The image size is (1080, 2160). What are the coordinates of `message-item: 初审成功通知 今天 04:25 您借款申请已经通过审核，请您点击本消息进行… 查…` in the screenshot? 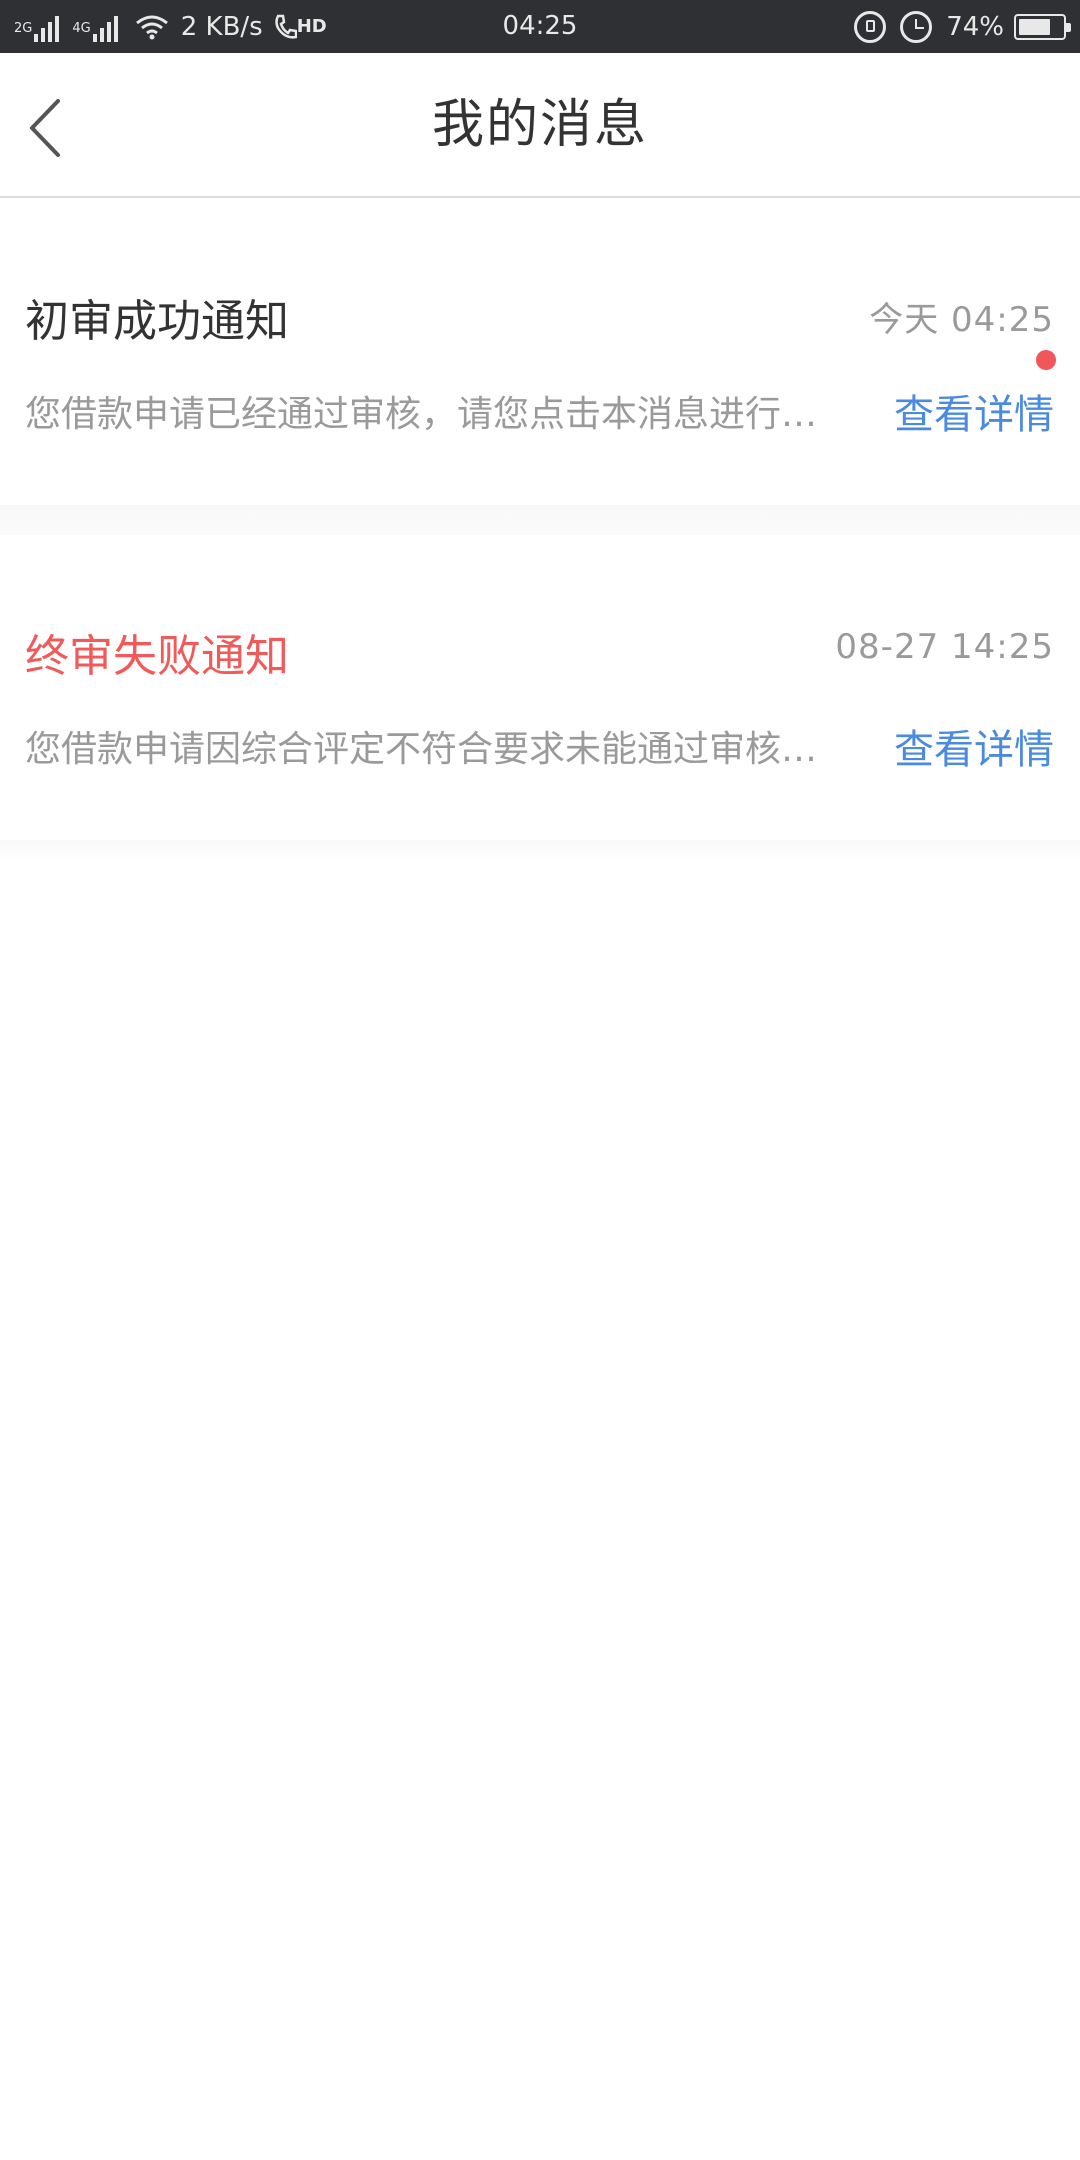 It's located at (540, 352).